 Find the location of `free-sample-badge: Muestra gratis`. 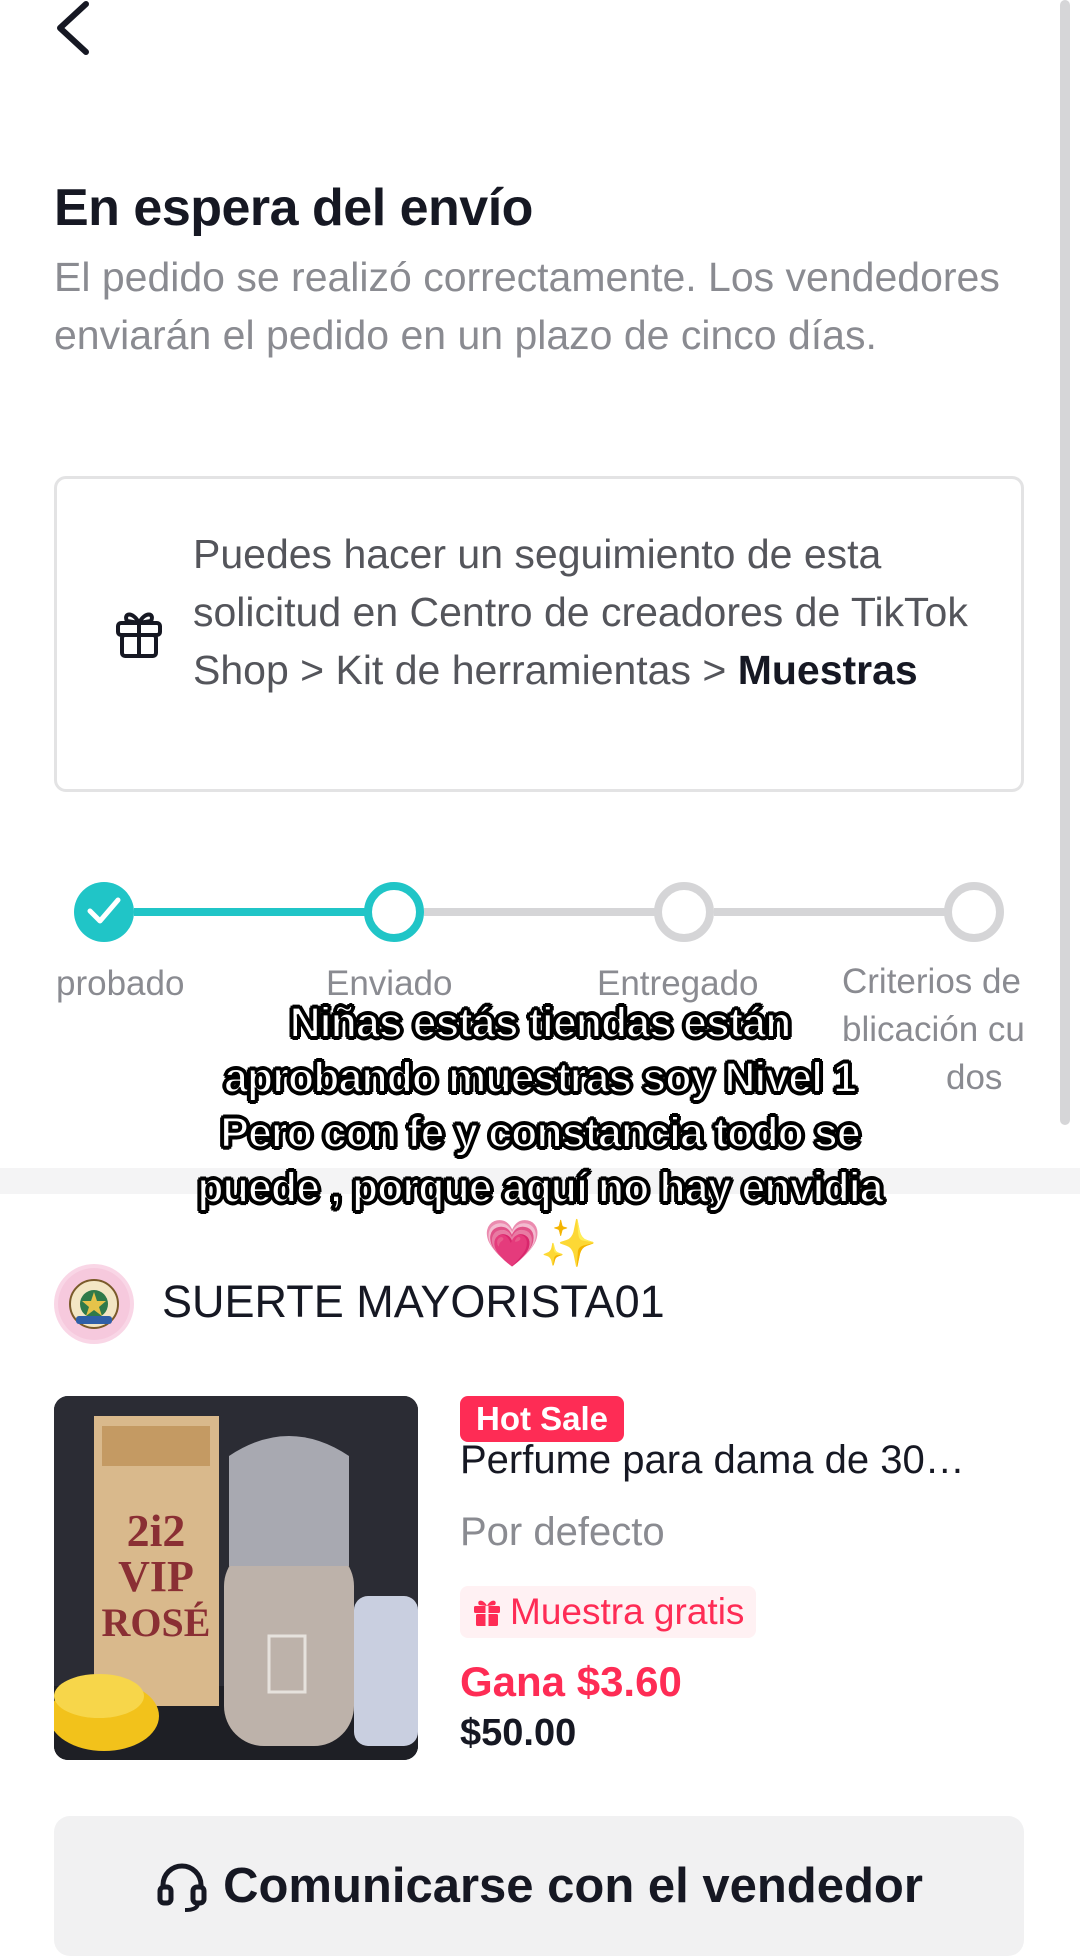

free-sample-badge: Muestra gratis is located at coordinates (608, 1612).